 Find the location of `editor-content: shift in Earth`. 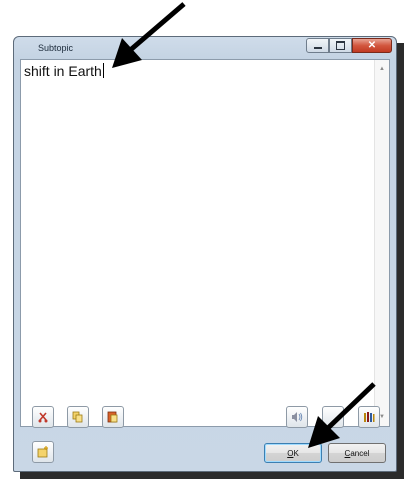

editor-content: shift in Earth is located at coordinates (64, 71).